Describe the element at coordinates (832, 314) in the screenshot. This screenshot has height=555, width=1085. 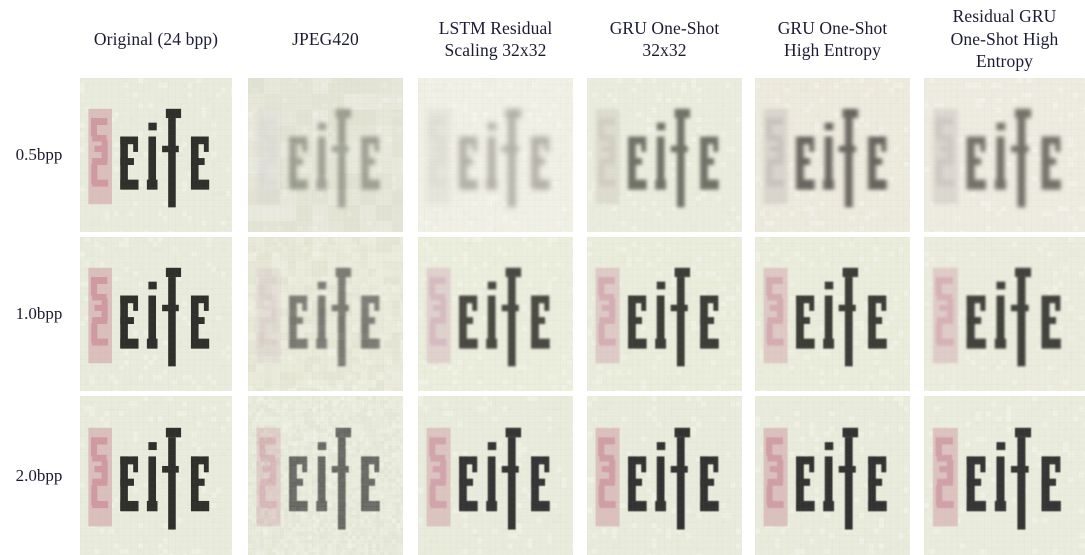
I see `image-cell-gru-he-r10` at that location.